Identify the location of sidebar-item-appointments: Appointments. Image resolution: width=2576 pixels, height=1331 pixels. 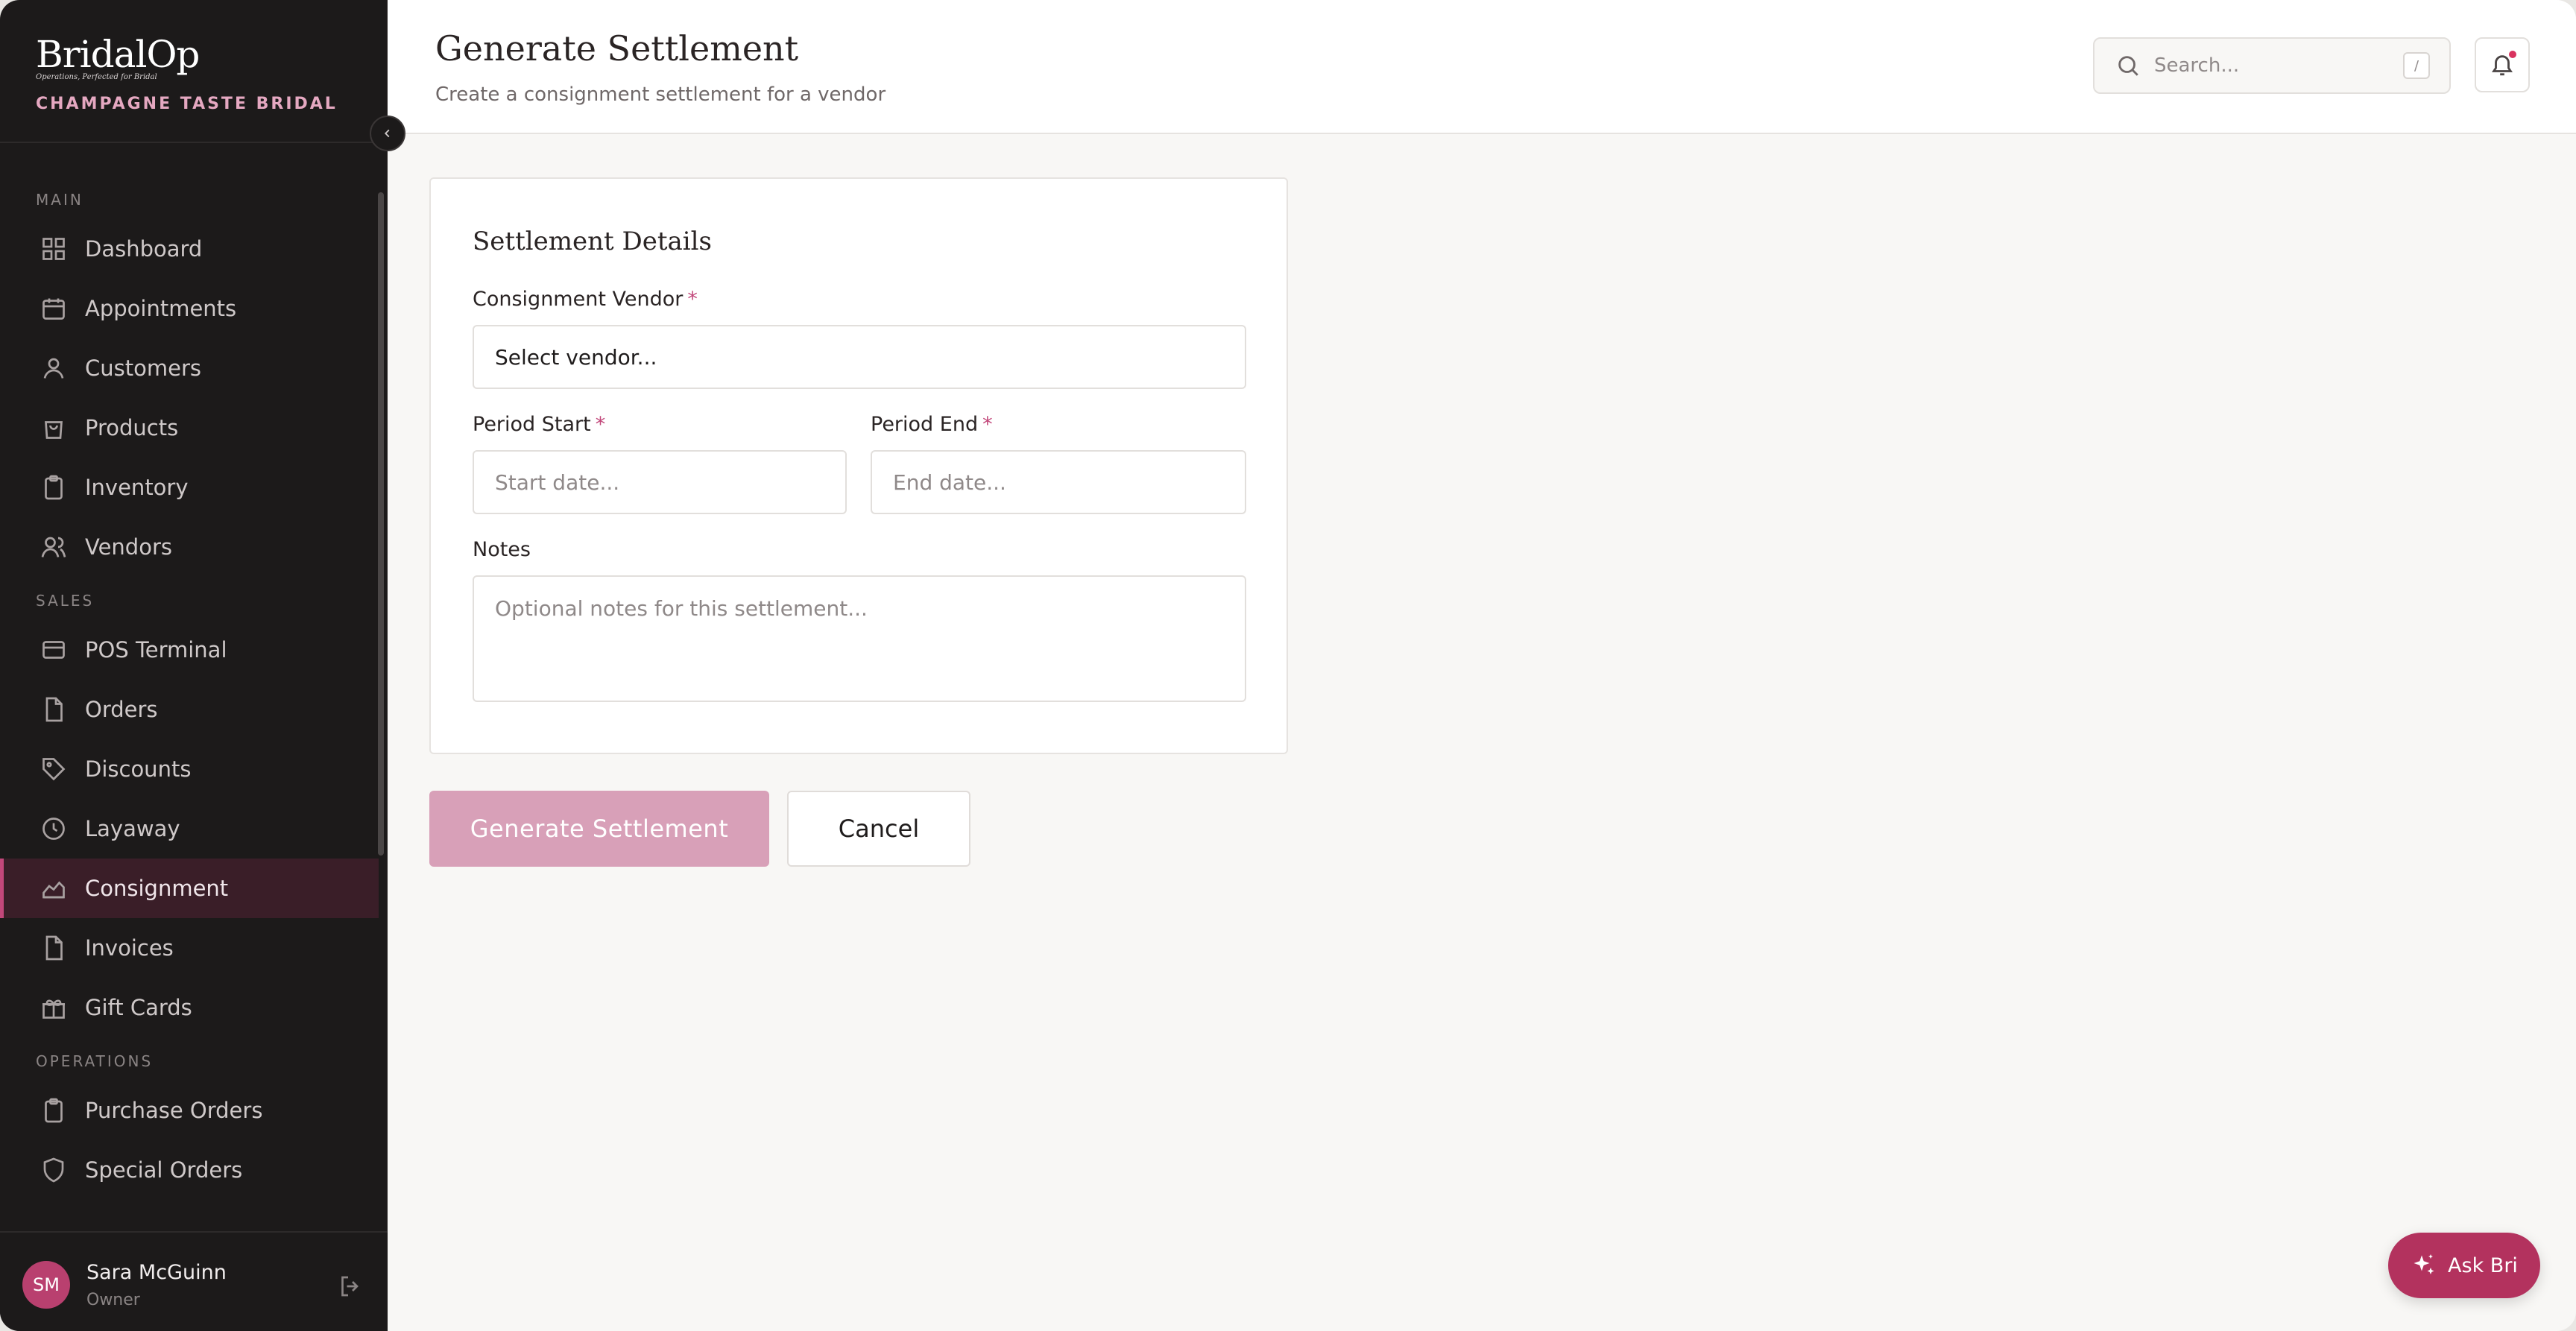
(189, 308).